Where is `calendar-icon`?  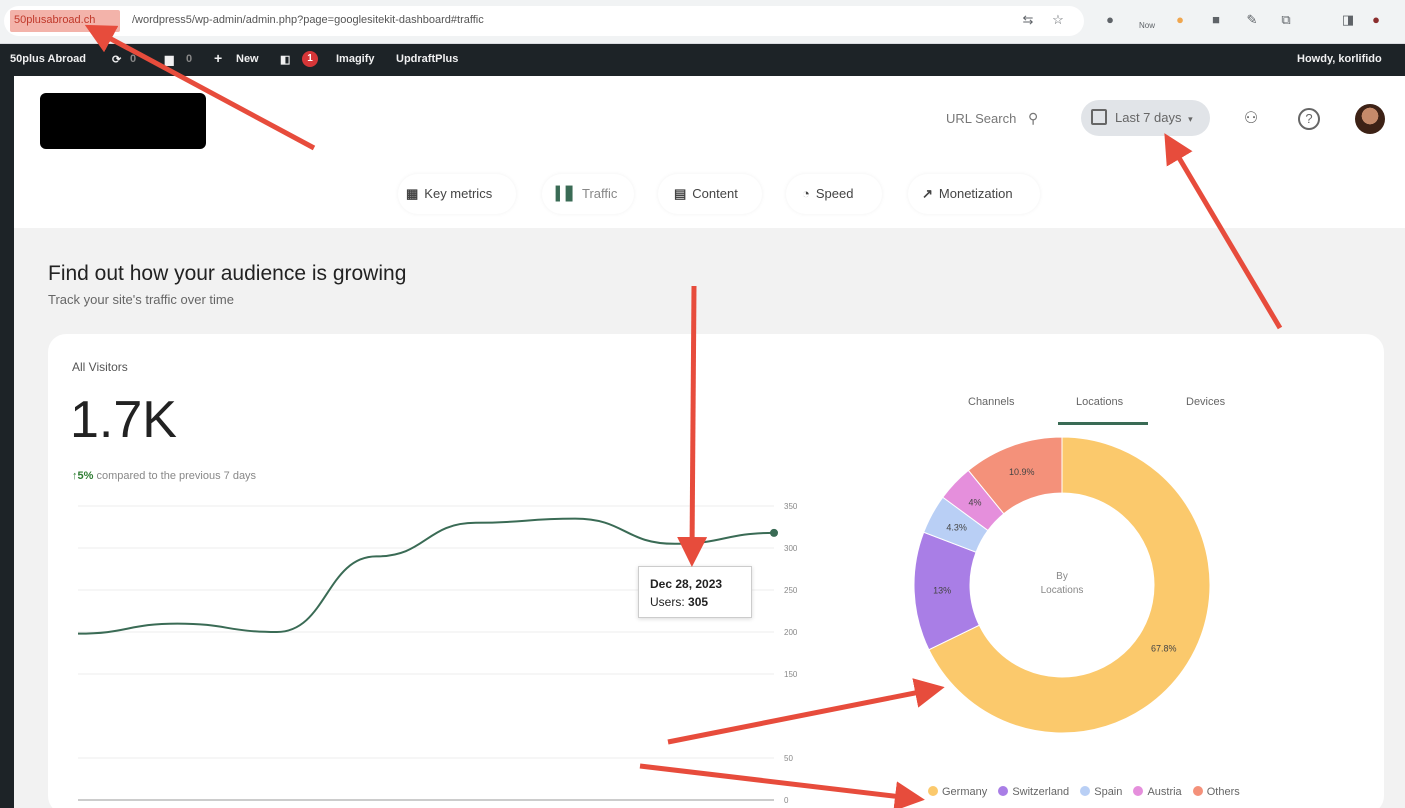 calendar-icon is located at coordinates (1099, 117).